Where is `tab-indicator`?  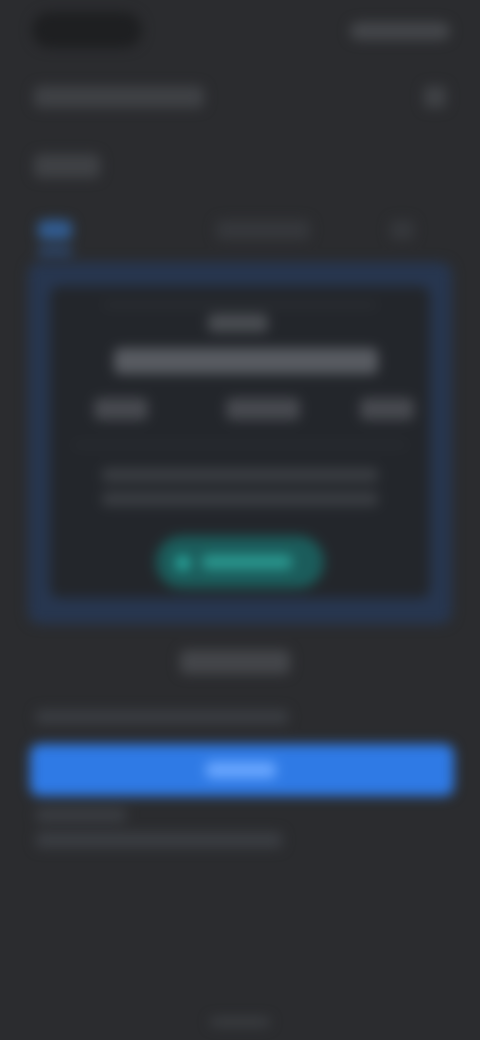
tab-indicator is located at coordinates (55, 251).